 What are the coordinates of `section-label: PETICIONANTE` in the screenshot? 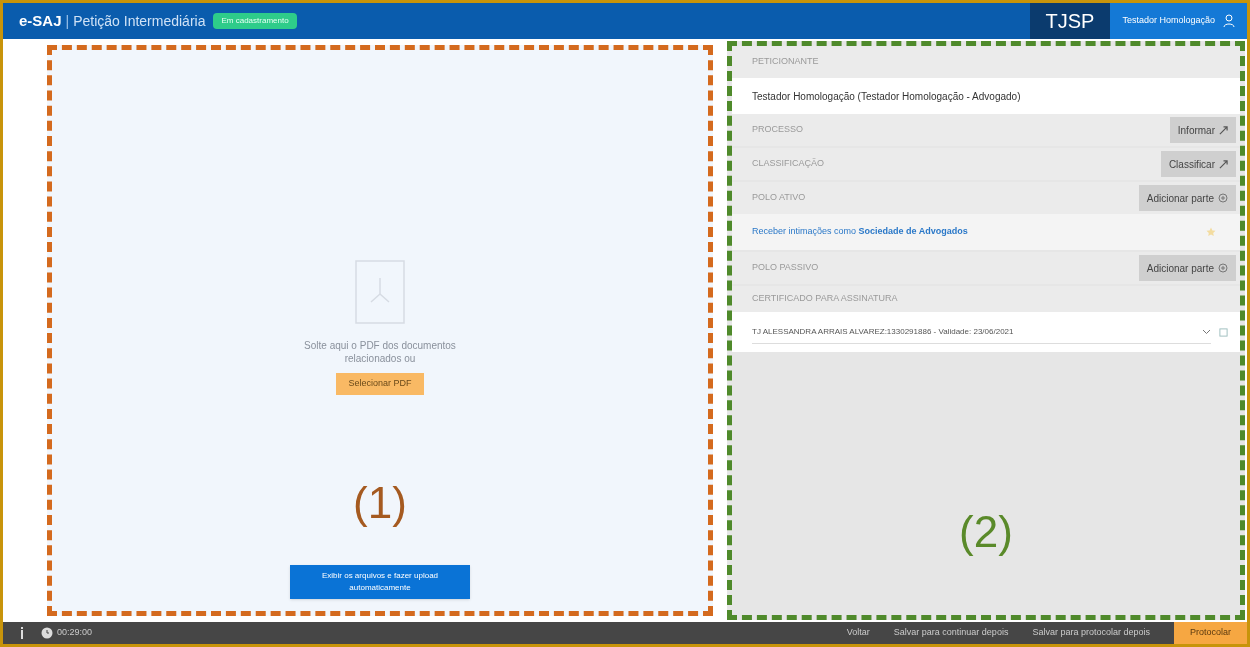 It's located at (785, 62).